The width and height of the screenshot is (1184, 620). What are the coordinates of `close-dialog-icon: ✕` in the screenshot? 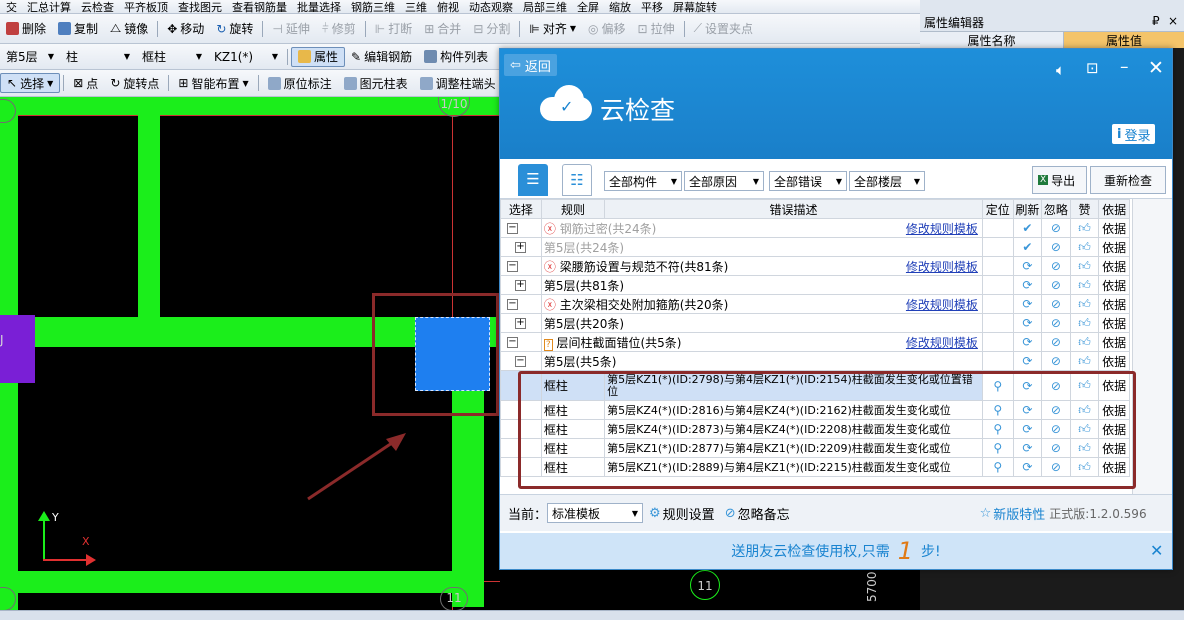 It's located at (1156, 68).